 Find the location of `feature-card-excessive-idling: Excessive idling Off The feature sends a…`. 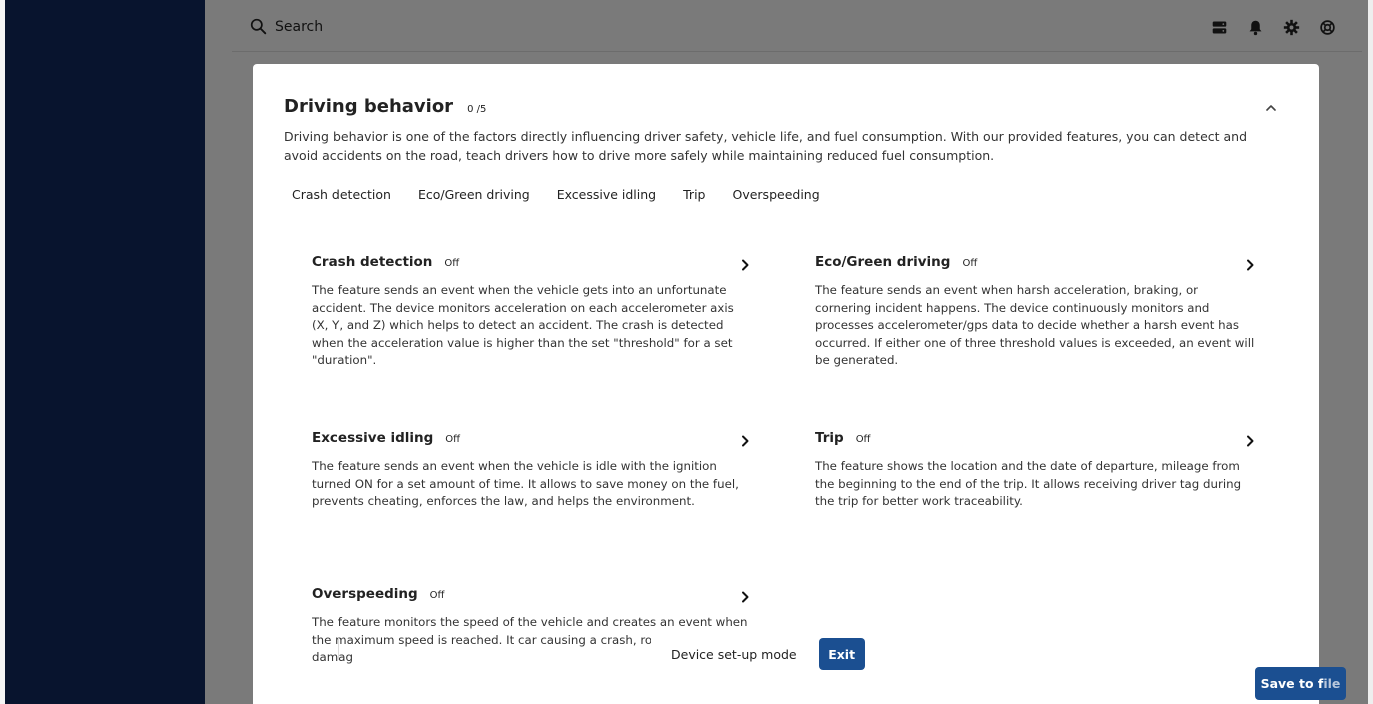

feature-card-excessive-idling: Excessive idling Off The feature sends a… is located at coordinates (532, 470).